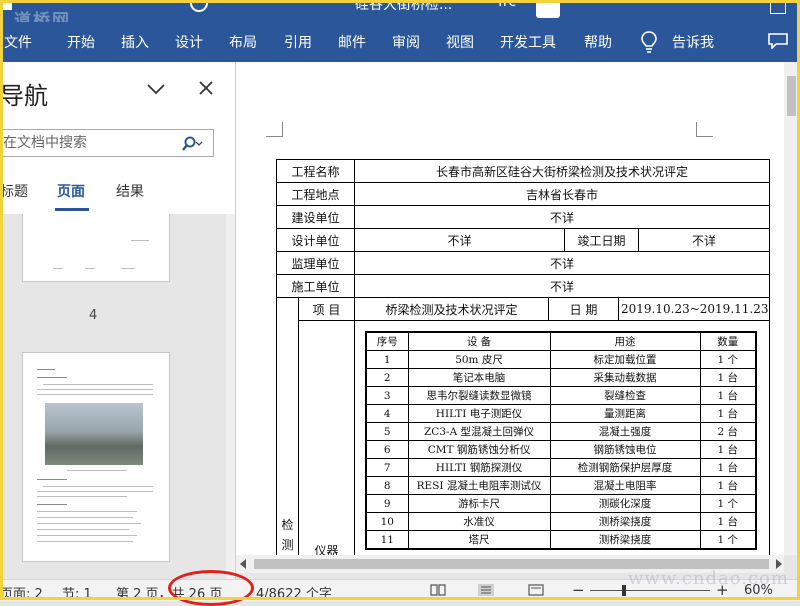 The width and height of the screenshot is (800, 606). What do you see at coordinates (562, 171) in the screenshot?
I see `project-name-value: 长春市高新区硅谷大街桥梁检测及技术状况评定` at bounding box center [562, 171].